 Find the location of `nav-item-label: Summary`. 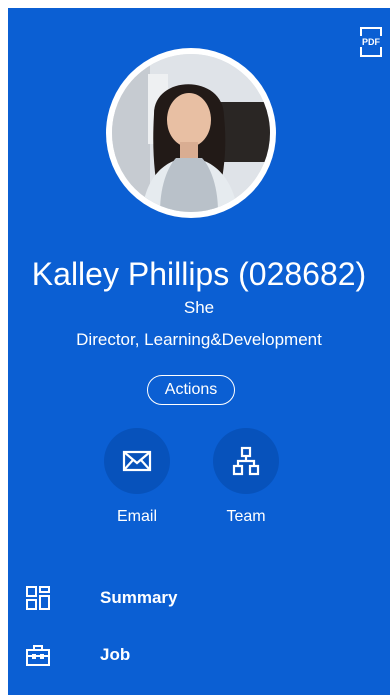

nav-item-label: Summary is located at coordinates (139, 597).